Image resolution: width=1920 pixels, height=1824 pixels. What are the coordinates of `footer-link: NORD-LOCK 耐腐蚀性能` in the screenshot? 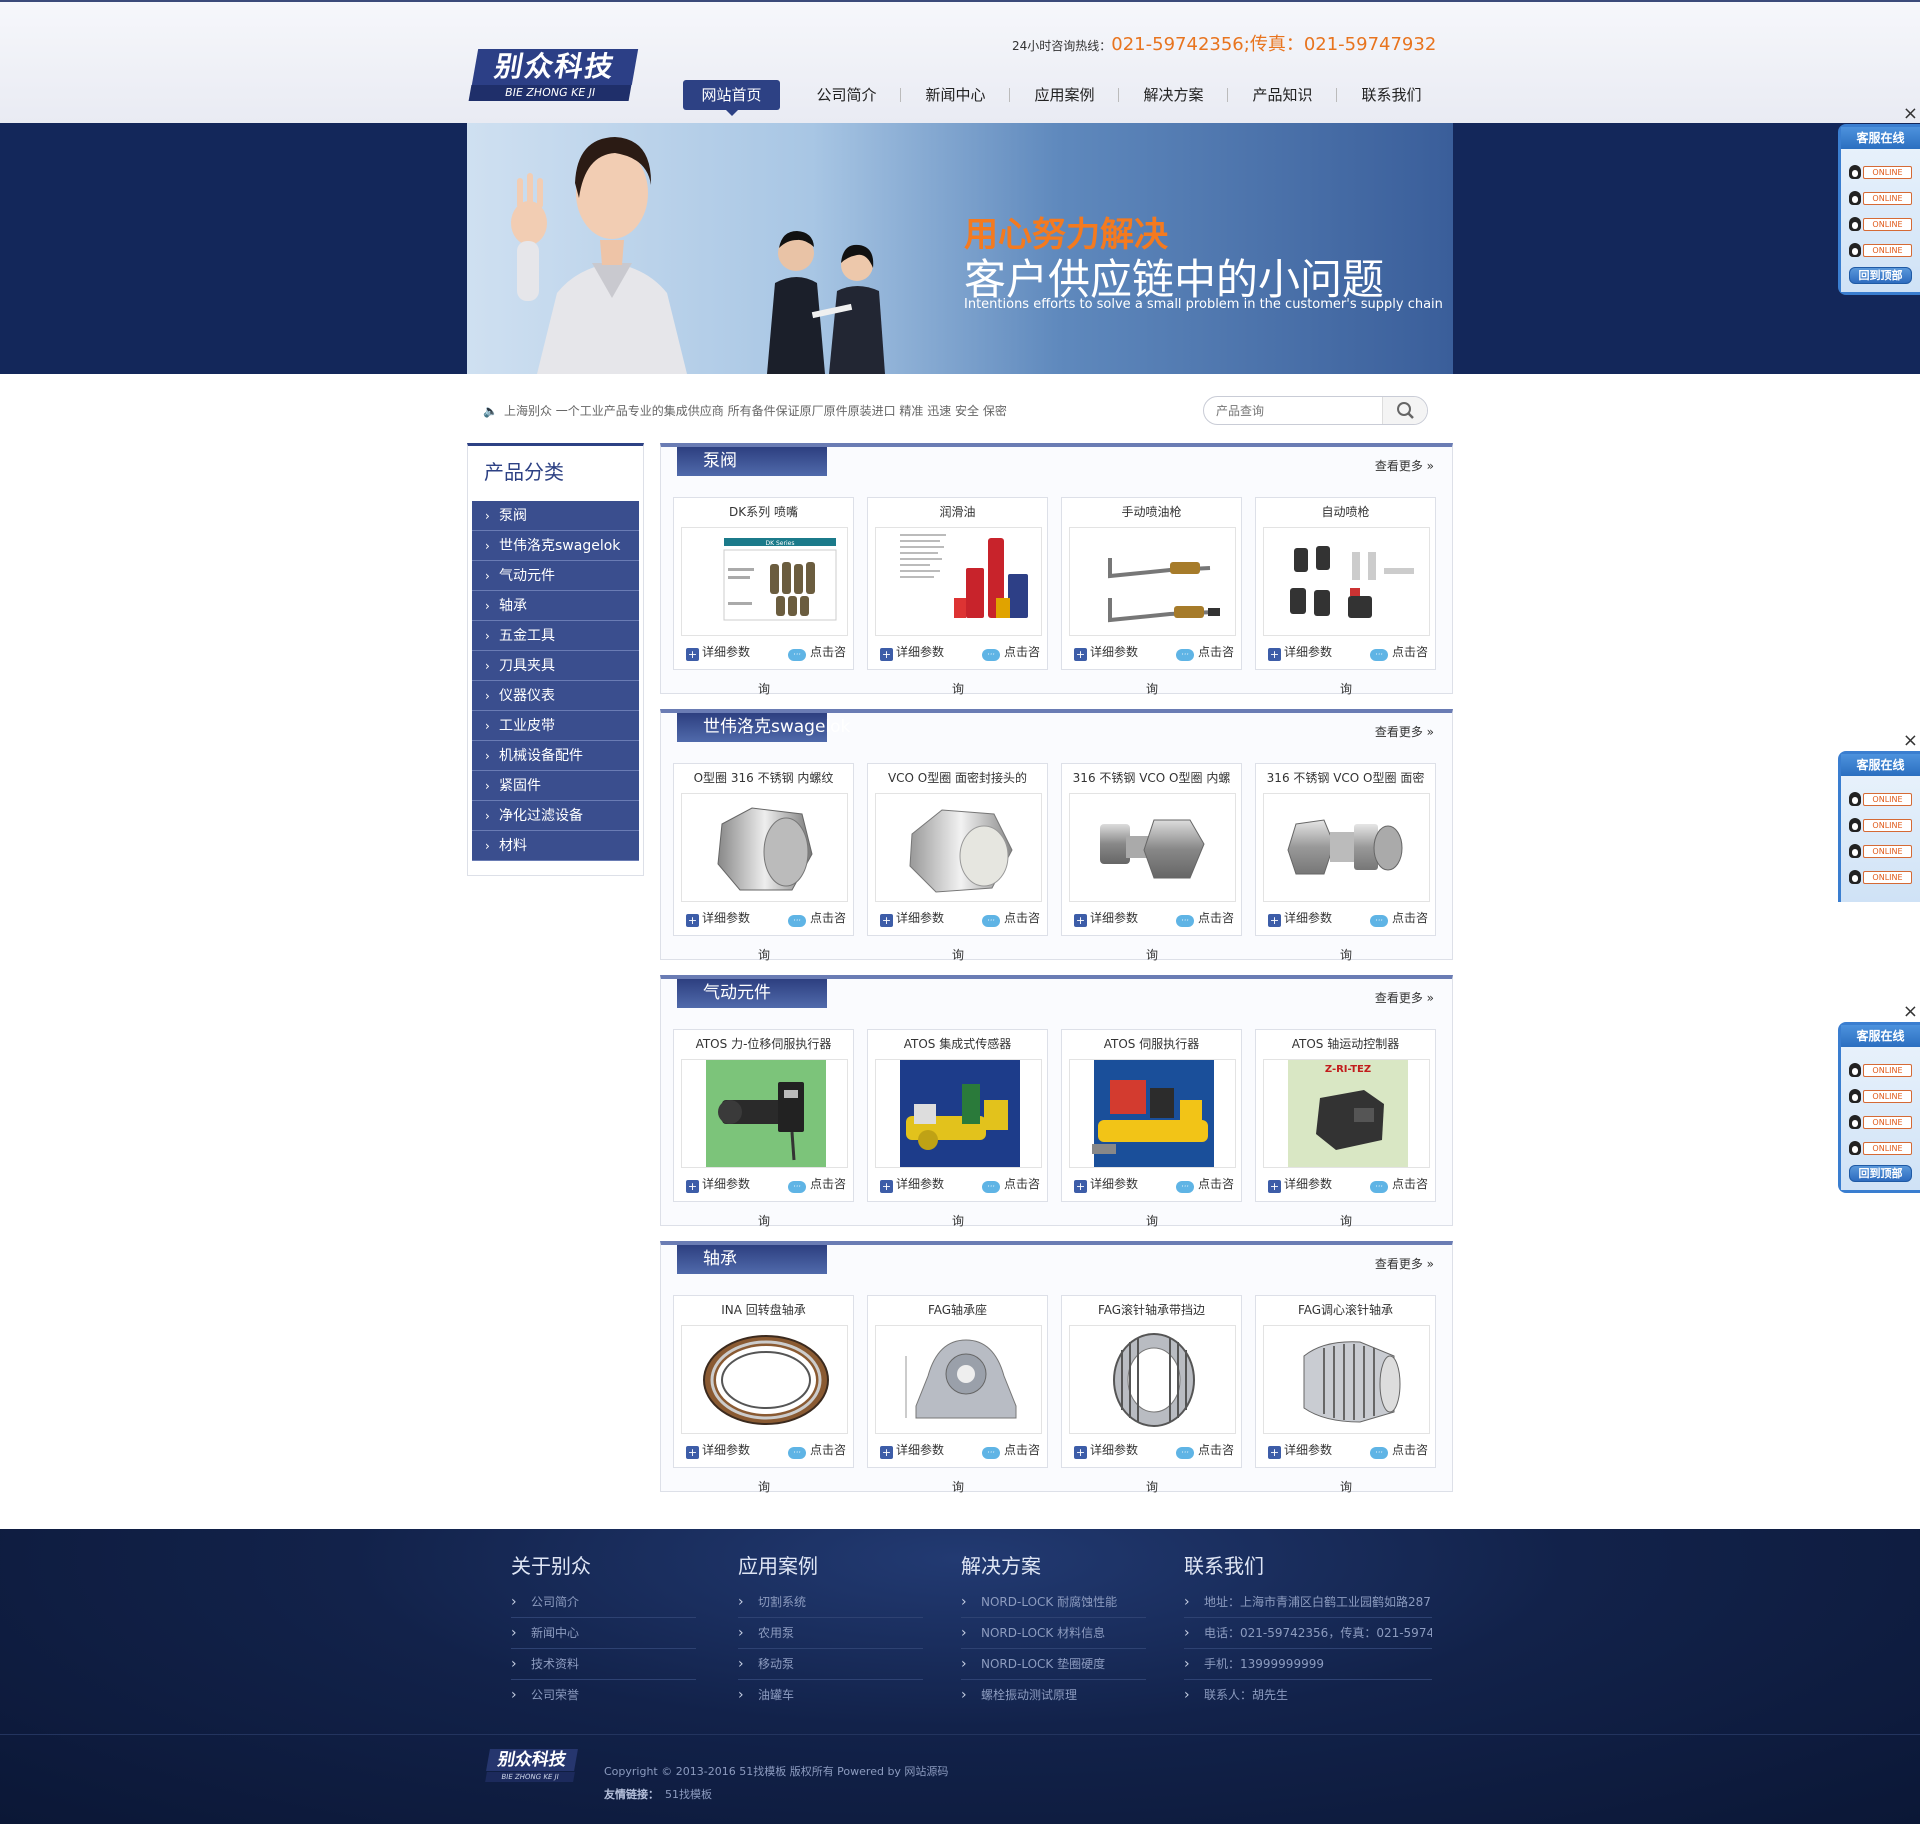 It's located at (1053, 1602).